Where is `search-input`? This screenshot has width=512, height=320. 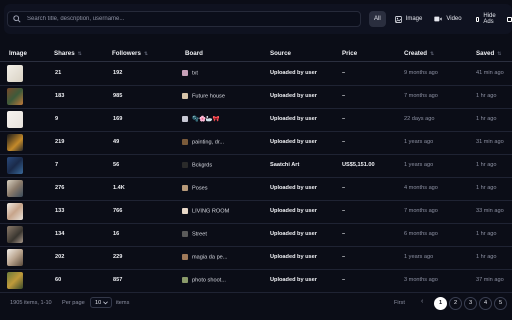 search-input is located at coordinates (187, 19).